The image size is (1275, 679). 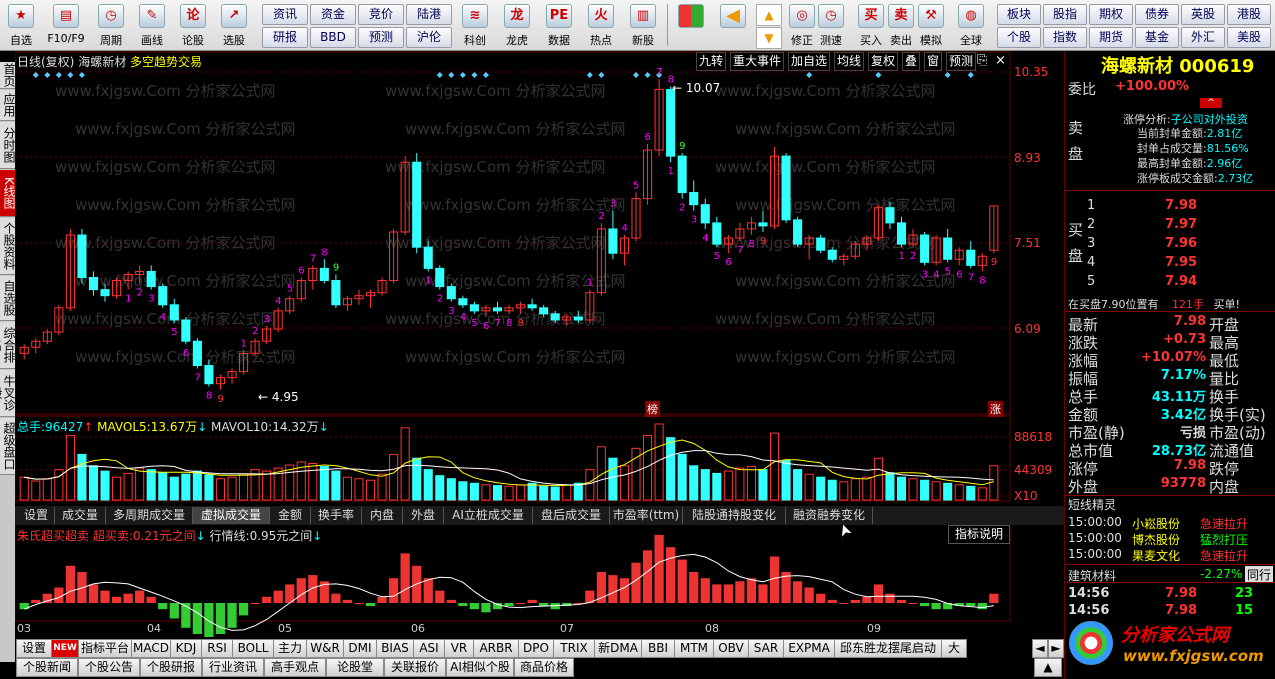 I want to click on indicator-tab: DPO, so click(x=536, y=648).